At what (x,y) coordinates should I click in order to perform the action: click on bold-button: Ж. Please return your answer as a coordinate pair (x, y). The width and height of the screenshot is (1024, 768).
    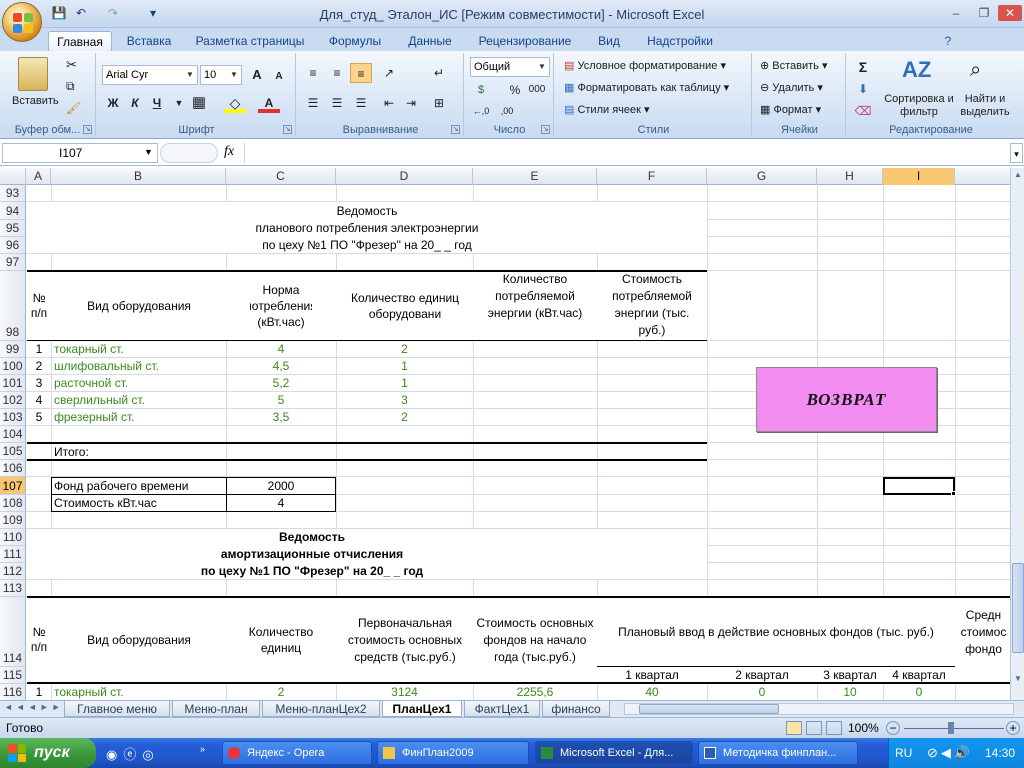
    Looking at the image, I should click on (113, 103).